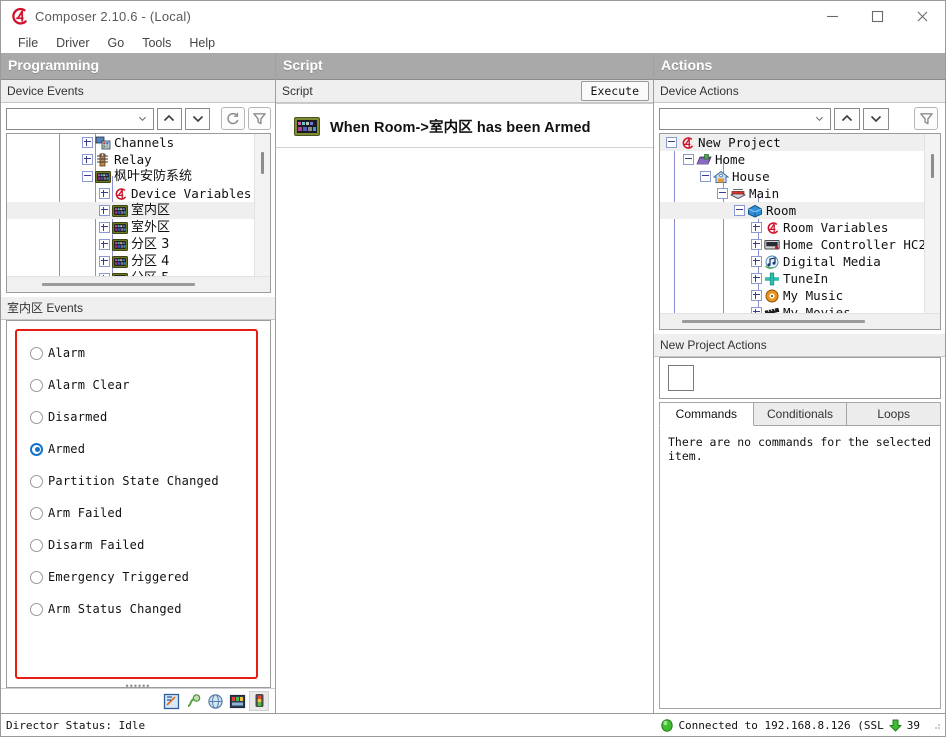 The image size is (946, 737). What do you see at coordinates (936, 725) in the screenshot?
I see `resize-grip-icon` at bounding box center [936, 725].